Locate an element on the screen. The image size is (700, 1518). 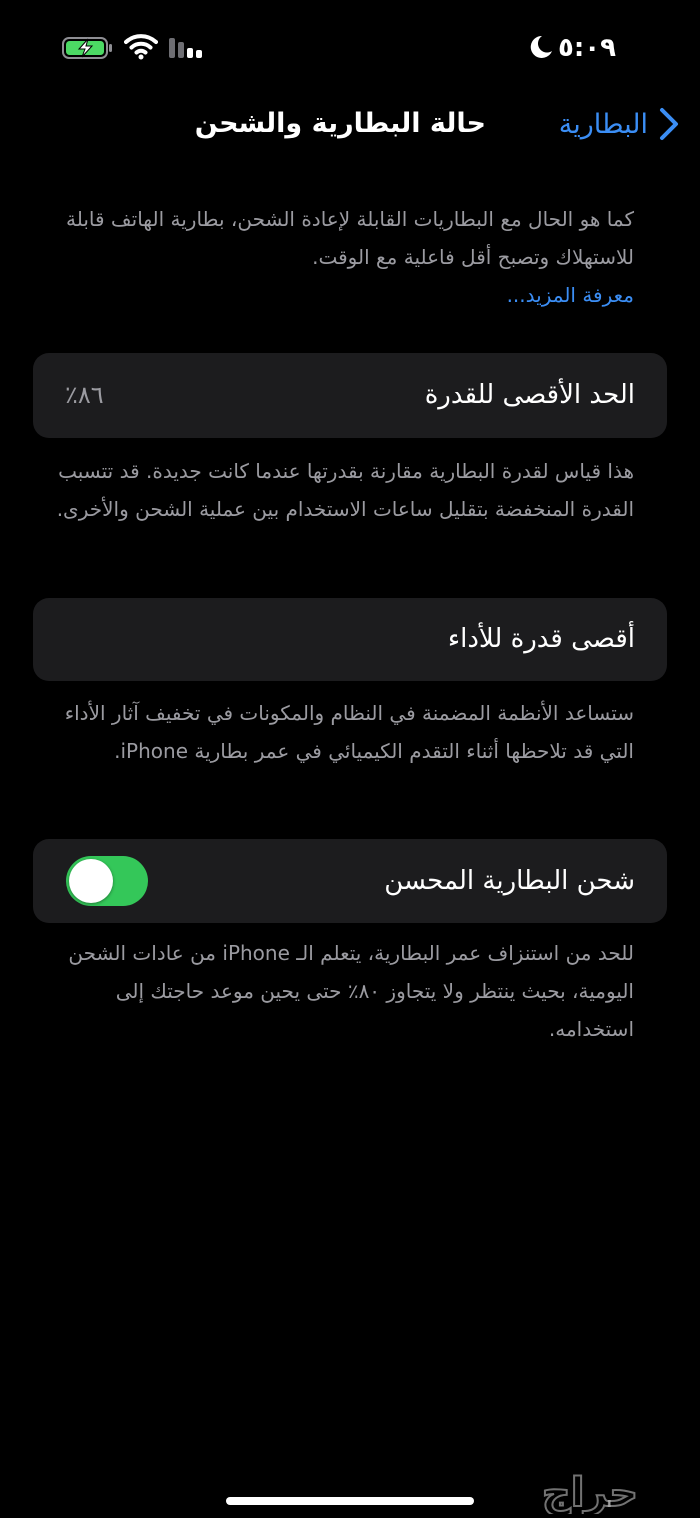
navigation-bar: البطارية حالة البطارية والشحن is located at coordinates (350, 124).